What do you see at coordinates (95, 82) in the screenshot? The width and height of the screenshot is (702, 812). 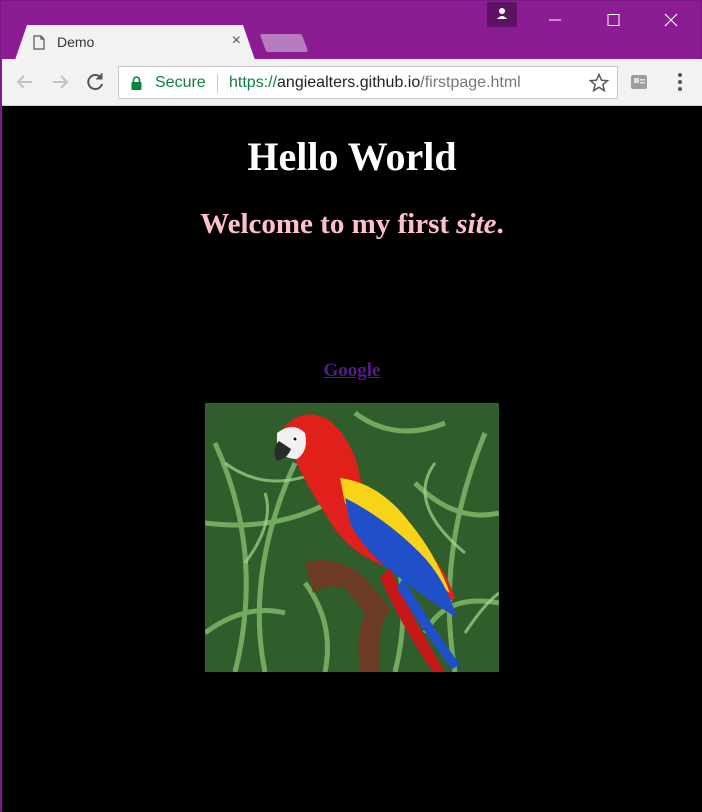 I see `reload-icon` at bounding box center [95, 82].